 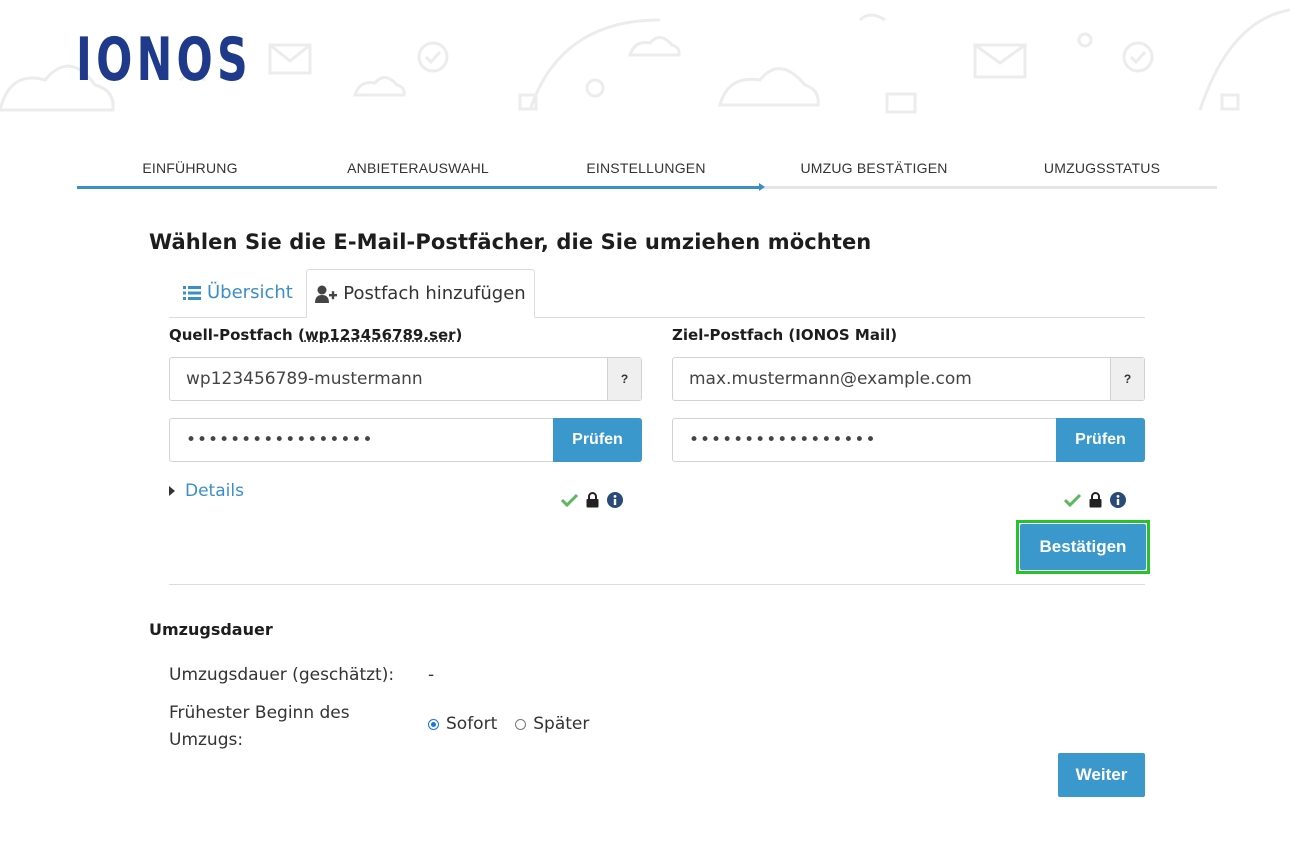 What do you see at coordinates (361, 440) in the screenshot?
I see `source-password-input` at bounding box center [361, 440].